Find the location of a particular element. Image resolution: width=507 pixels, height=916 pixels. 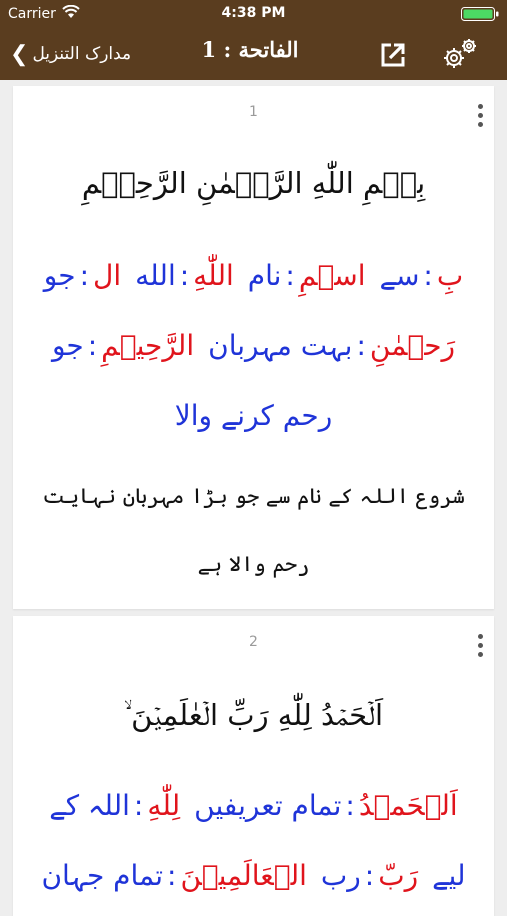

urdu-meaning: نام is located at coordinates (264, 275).